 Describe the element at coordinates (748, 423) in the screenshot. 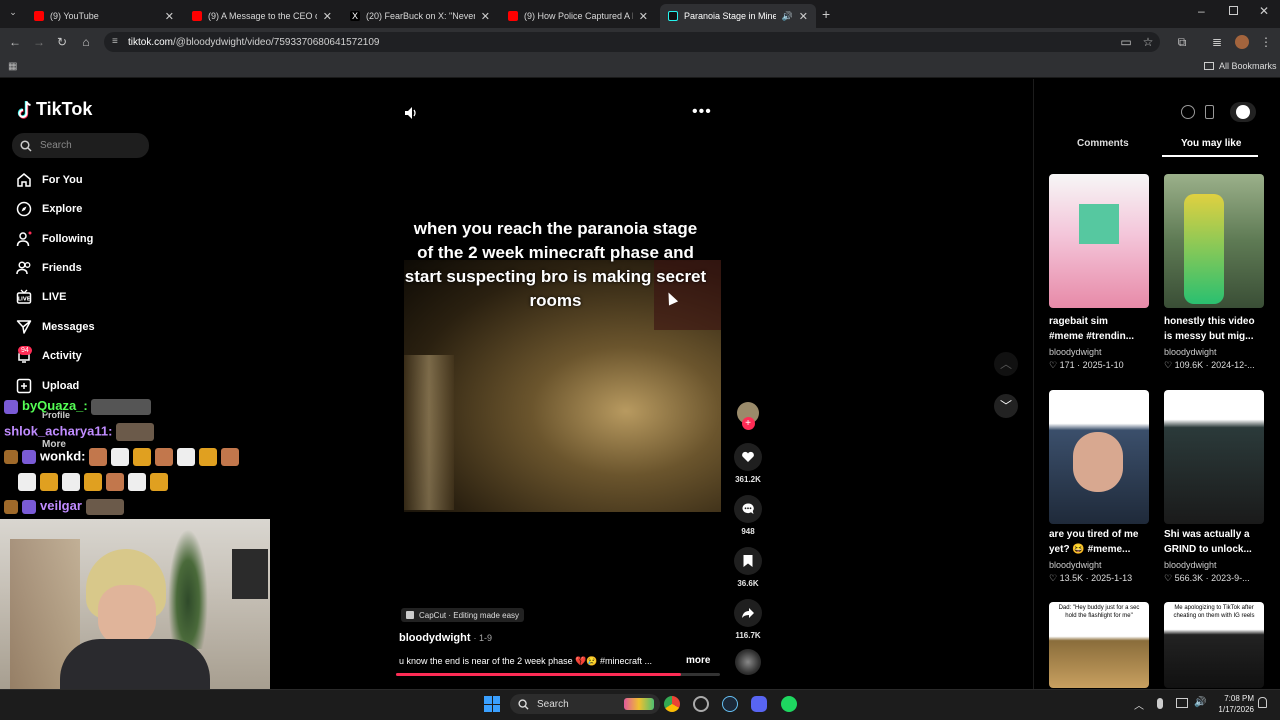

I see `follow-plus-icon: +` at that location.